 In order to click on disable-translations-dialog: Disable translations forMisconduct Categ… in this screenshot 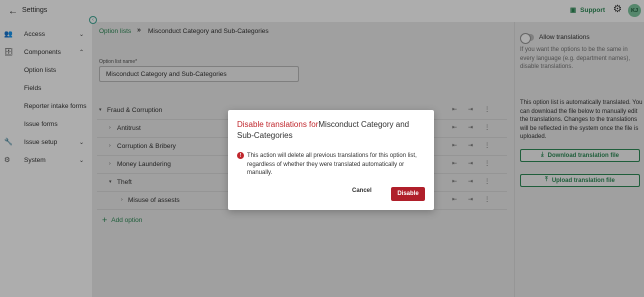, I will do `click(331, 160)`.